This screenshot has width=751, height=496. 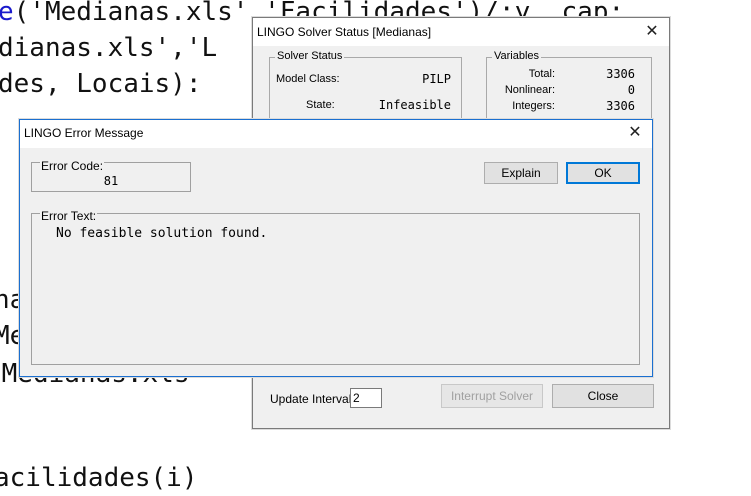 I want to click on total-label: Total:, so click(x=541, y=74).